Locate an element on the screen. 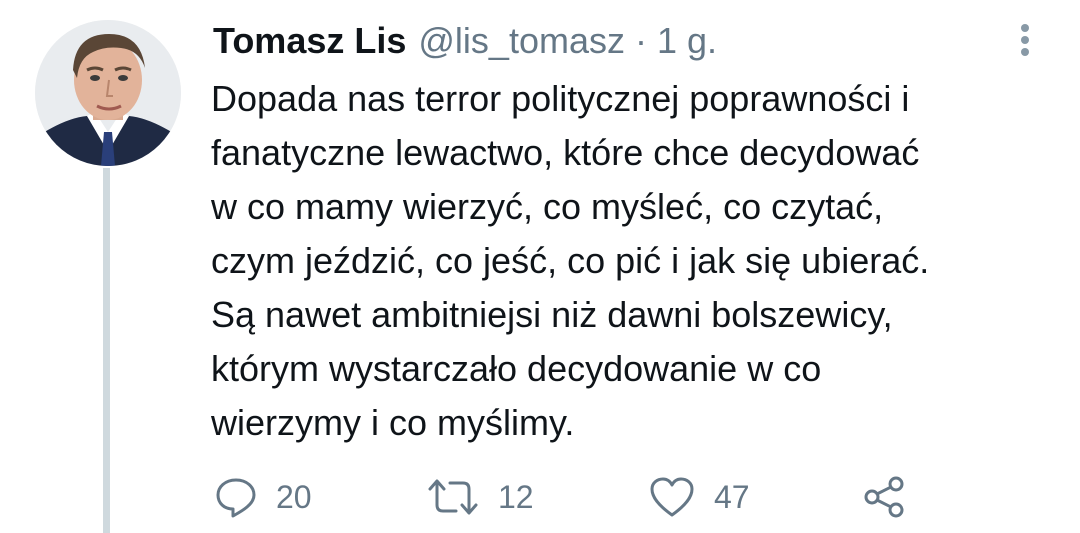 This screenshot has height=533, width=1080. share-nodes-icon is located at coordinates (884, 497).